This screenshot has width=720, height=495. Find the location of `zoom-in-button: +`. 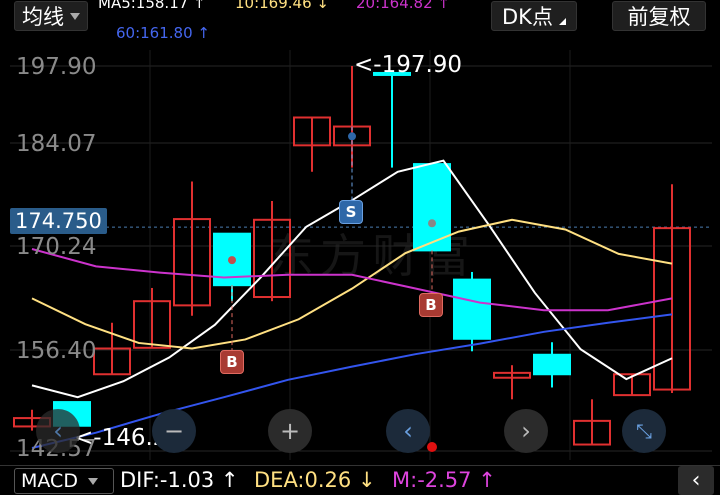

zoom-in-button: + is located at coordinates (290, 431).